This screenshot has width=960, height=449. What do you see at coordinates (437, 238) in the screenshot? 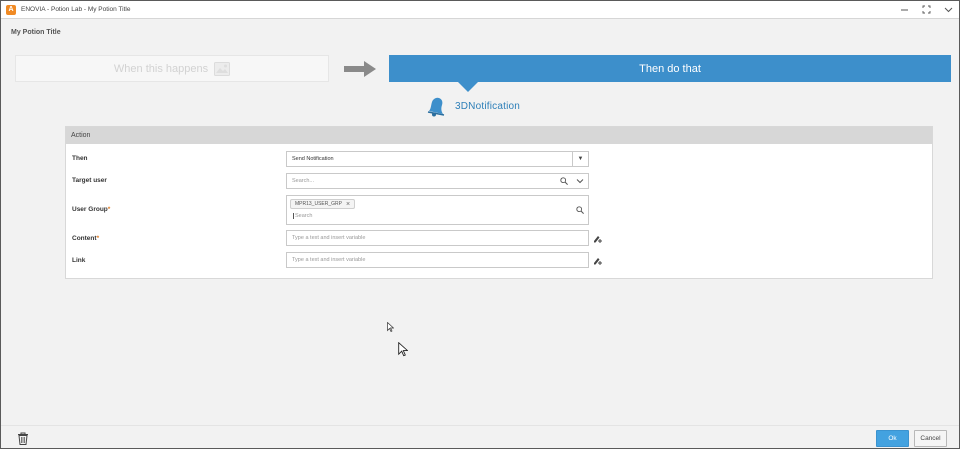
I see `content-input: Type a text and insert variable` at bounding box center [437, 238].